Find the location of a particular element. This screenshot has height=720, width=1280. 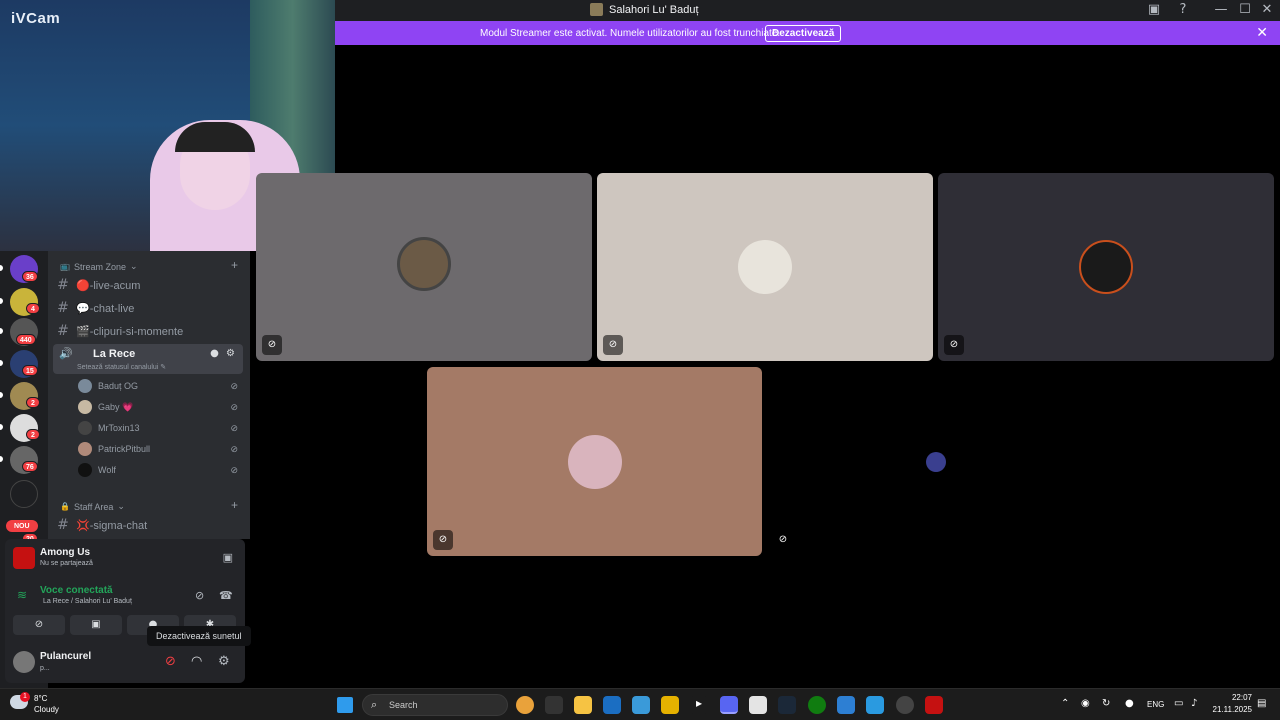

notification-icon: ▤ is located at coordinates (1261, 703).